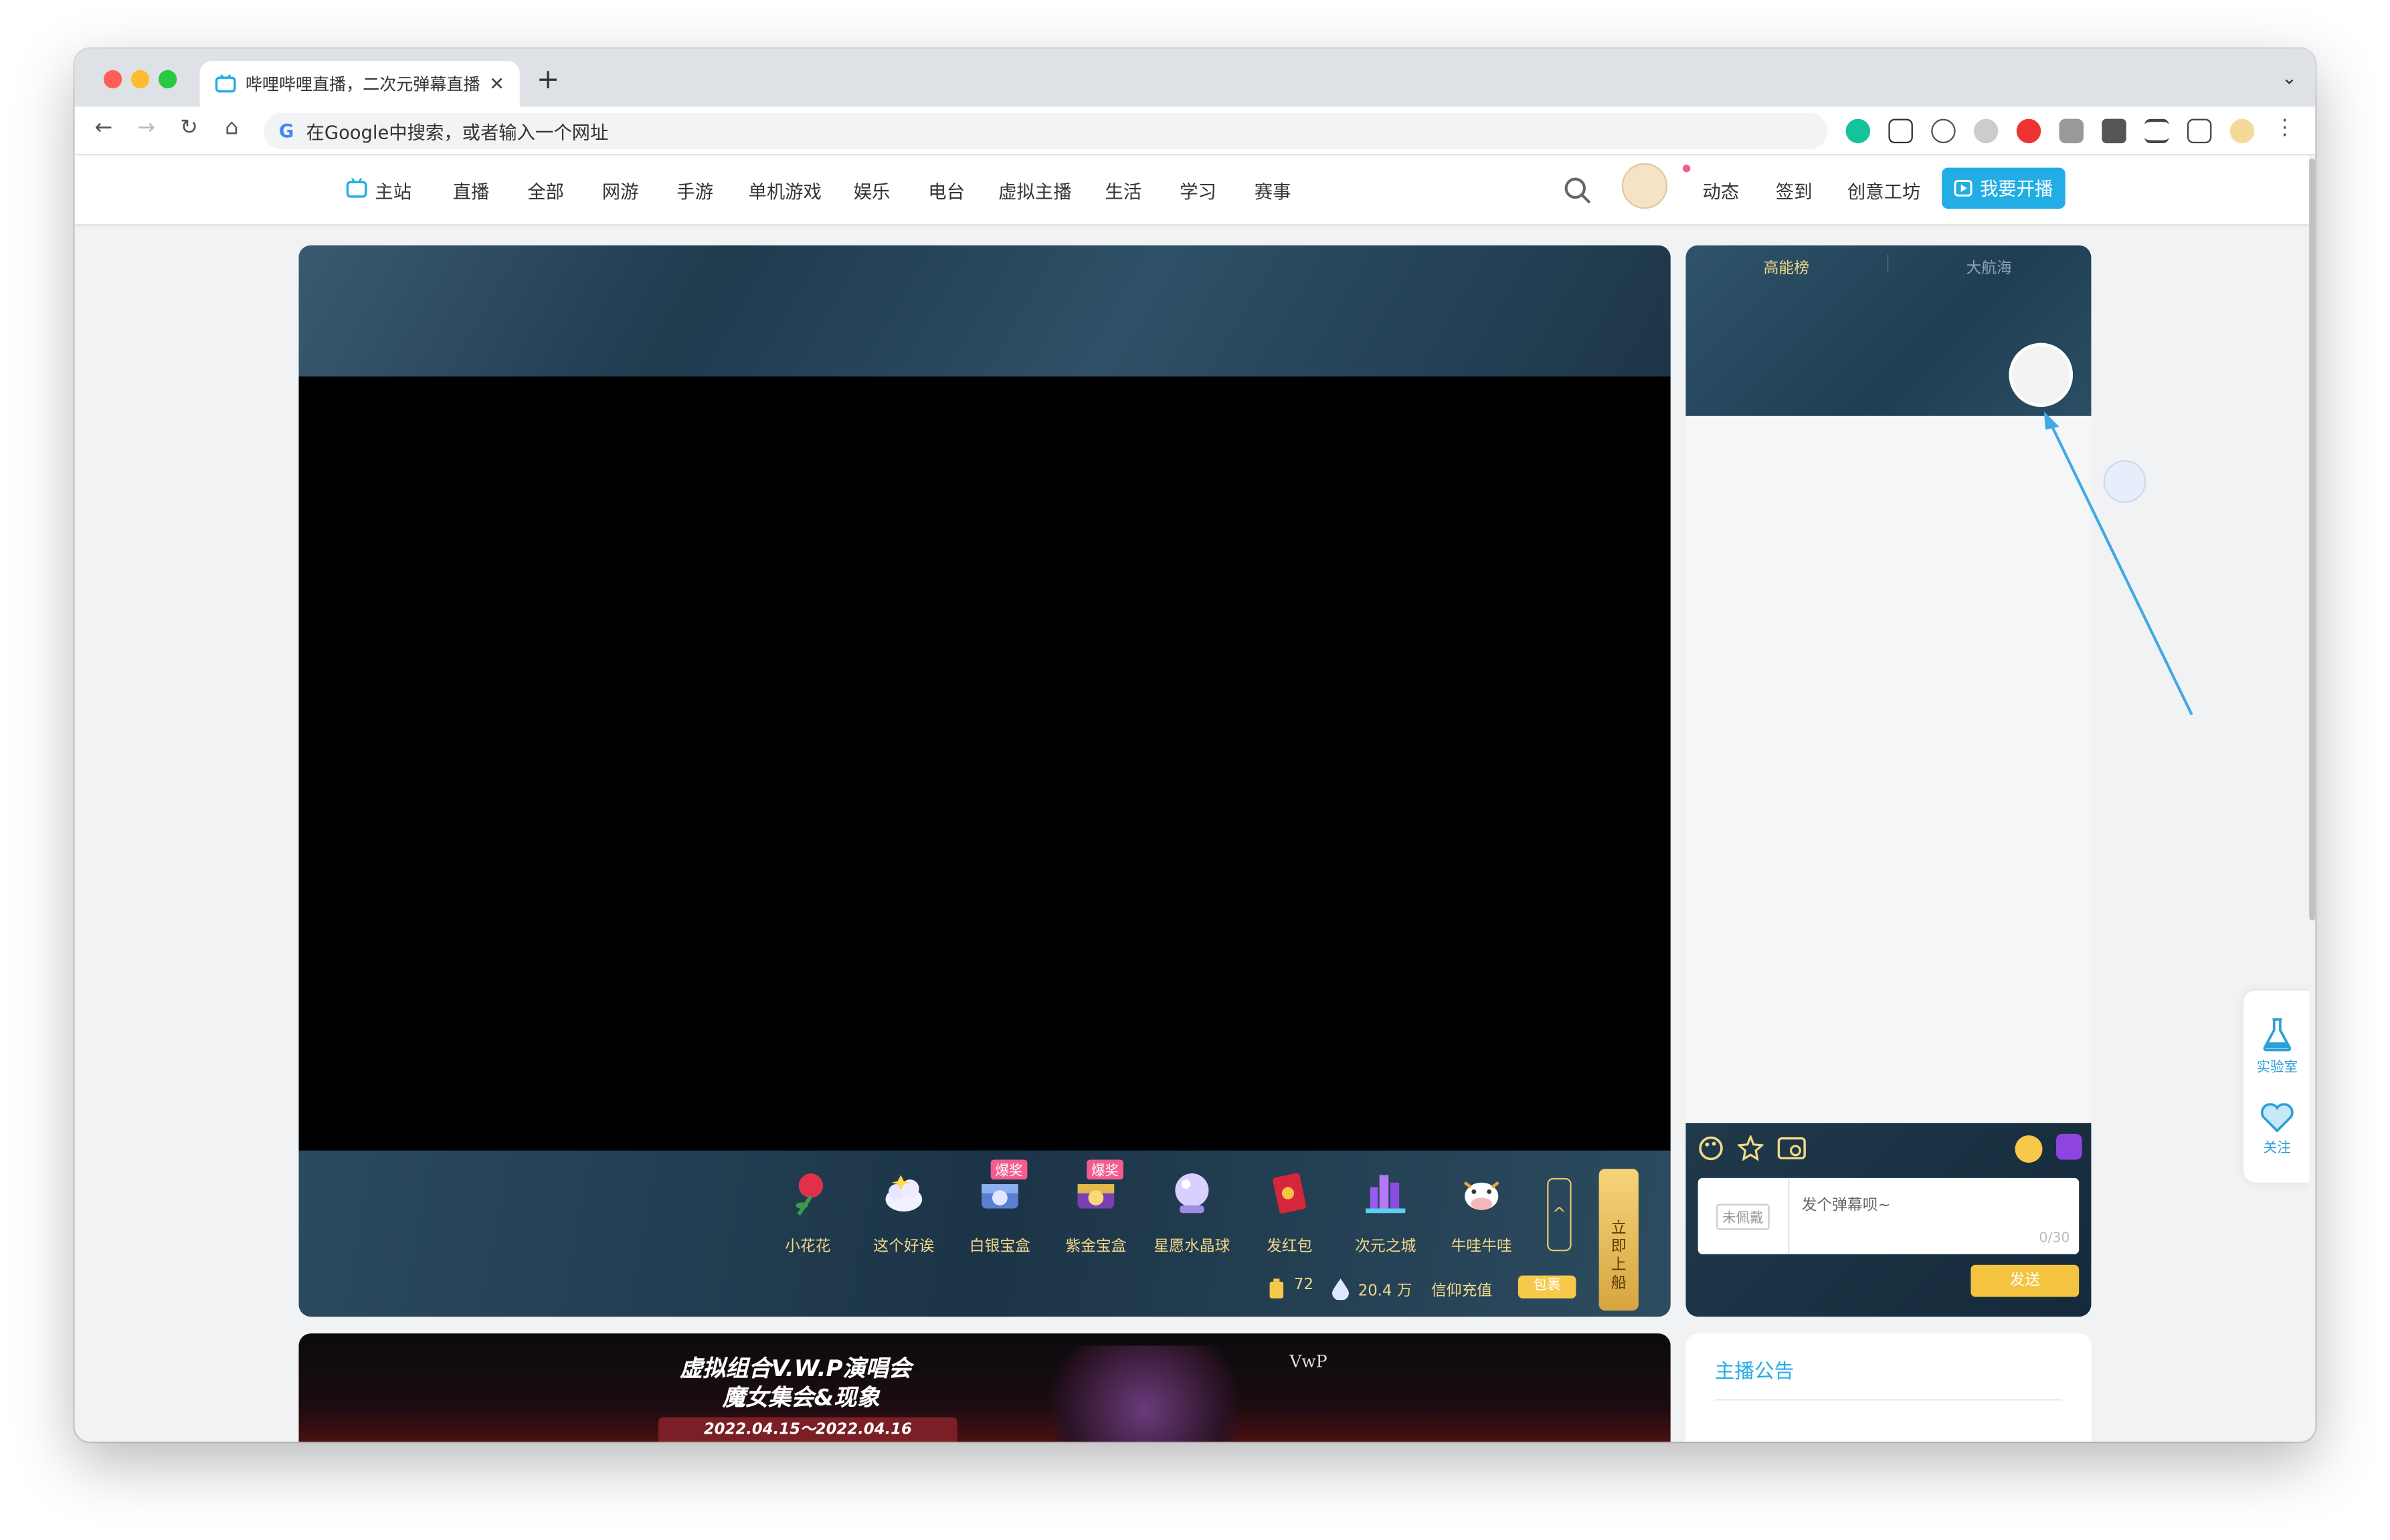 The width and height of the screenshot is (2390, 1540). Describe the element at coordinates (1276, 1288) in the screenshot. I see `battery-icon` at that location.